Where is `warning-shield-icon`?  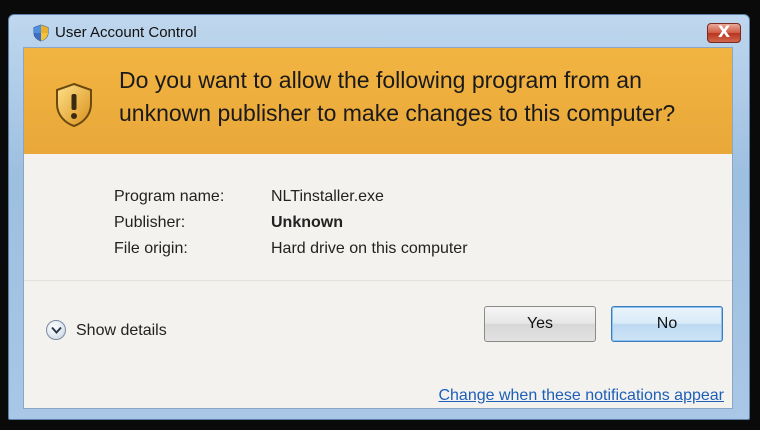 warning-shield-icon is located at coordinates (74, 105).